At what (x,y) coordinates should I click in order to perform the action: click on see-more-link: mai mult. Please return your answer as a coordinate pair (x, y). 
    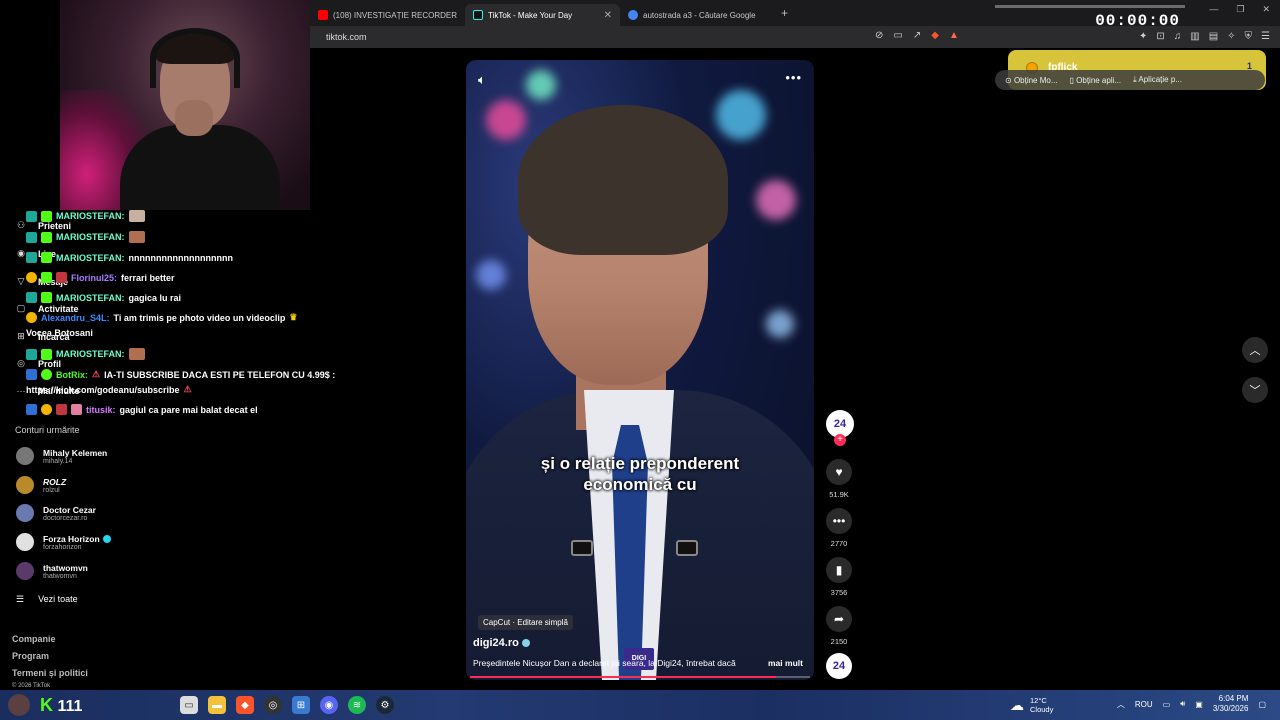
    Looking at the image, I should click on (785, 663).